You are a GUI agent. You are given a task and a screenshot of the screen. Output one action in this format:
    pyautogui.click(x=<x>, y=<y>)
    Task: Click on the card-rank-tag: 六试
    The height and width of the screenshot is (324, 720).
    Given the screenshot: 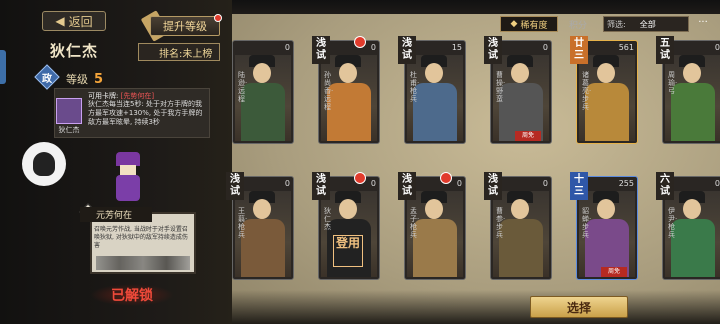 What is the action you would take?
    pyautogui.click(x=665, y=186)
    